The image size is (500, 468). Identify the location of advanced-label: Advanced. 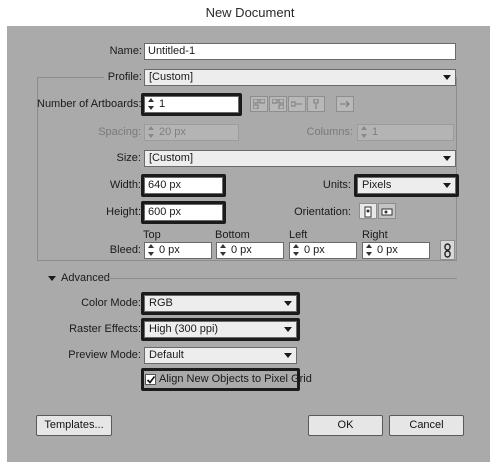
(85, 278).